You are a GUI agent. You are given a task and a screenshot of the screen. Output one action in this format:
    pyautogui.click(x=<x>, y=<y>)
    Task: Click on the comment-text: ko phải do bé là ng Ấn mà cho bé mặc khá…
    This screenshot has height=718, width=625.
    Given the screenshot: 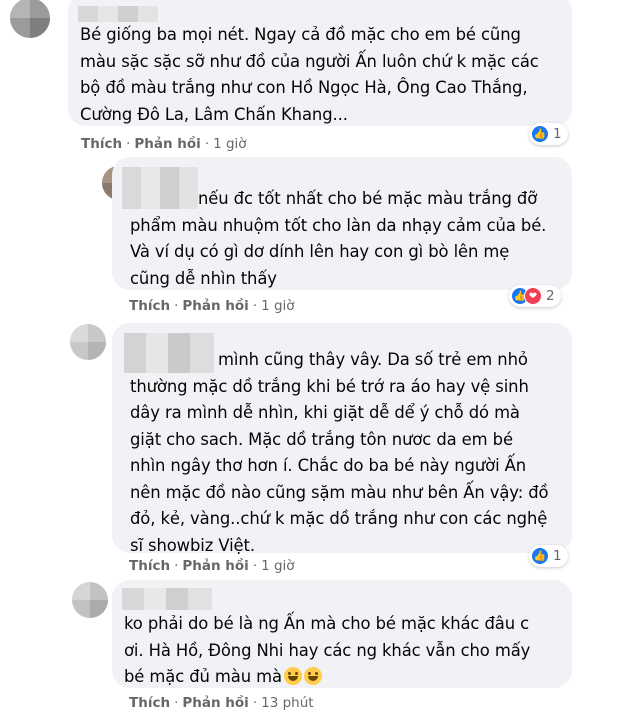 What is the action you would take?
    pyautogui.click(x=347, y=651)
    